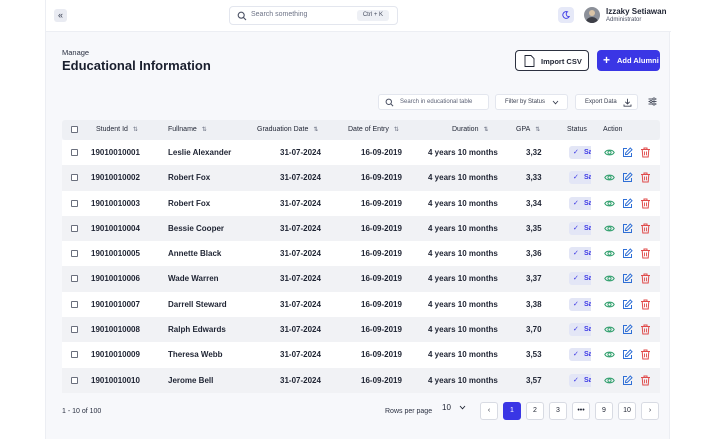 The width and height of the screenshot is (709, 439). What do you see at coordinates (115, 203) in the screenshot?
I see `cell-student-id: 19010010003` at bounding box center [115, 203].